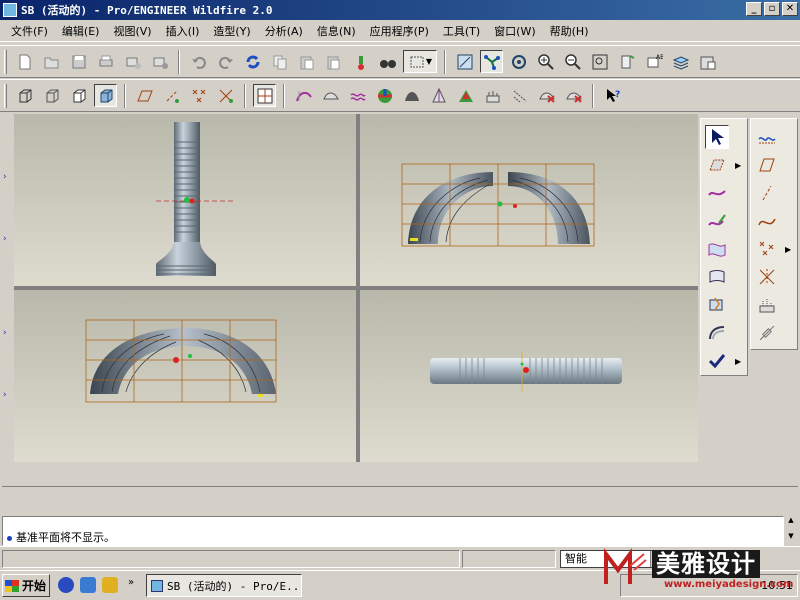 The image size is (800, 600). What do you see at coordinates (131, 582) in the screenshot?
I see `quicklaunch-more-icon: »` at bounding box center [131, 582].